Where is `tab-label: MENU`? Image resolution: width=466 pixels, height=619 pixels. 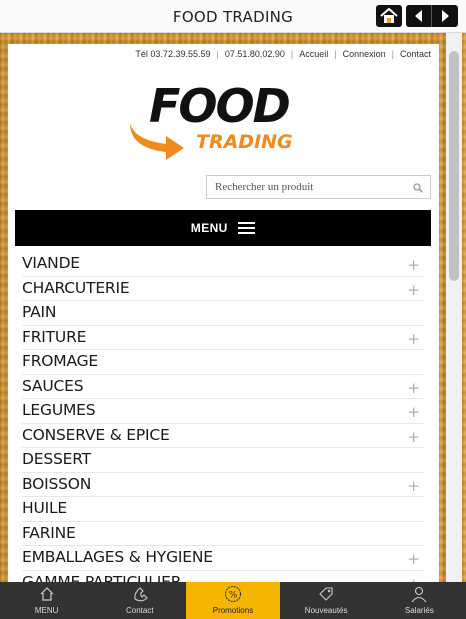
tab-label: MENU is located at coordinates (46, 610).